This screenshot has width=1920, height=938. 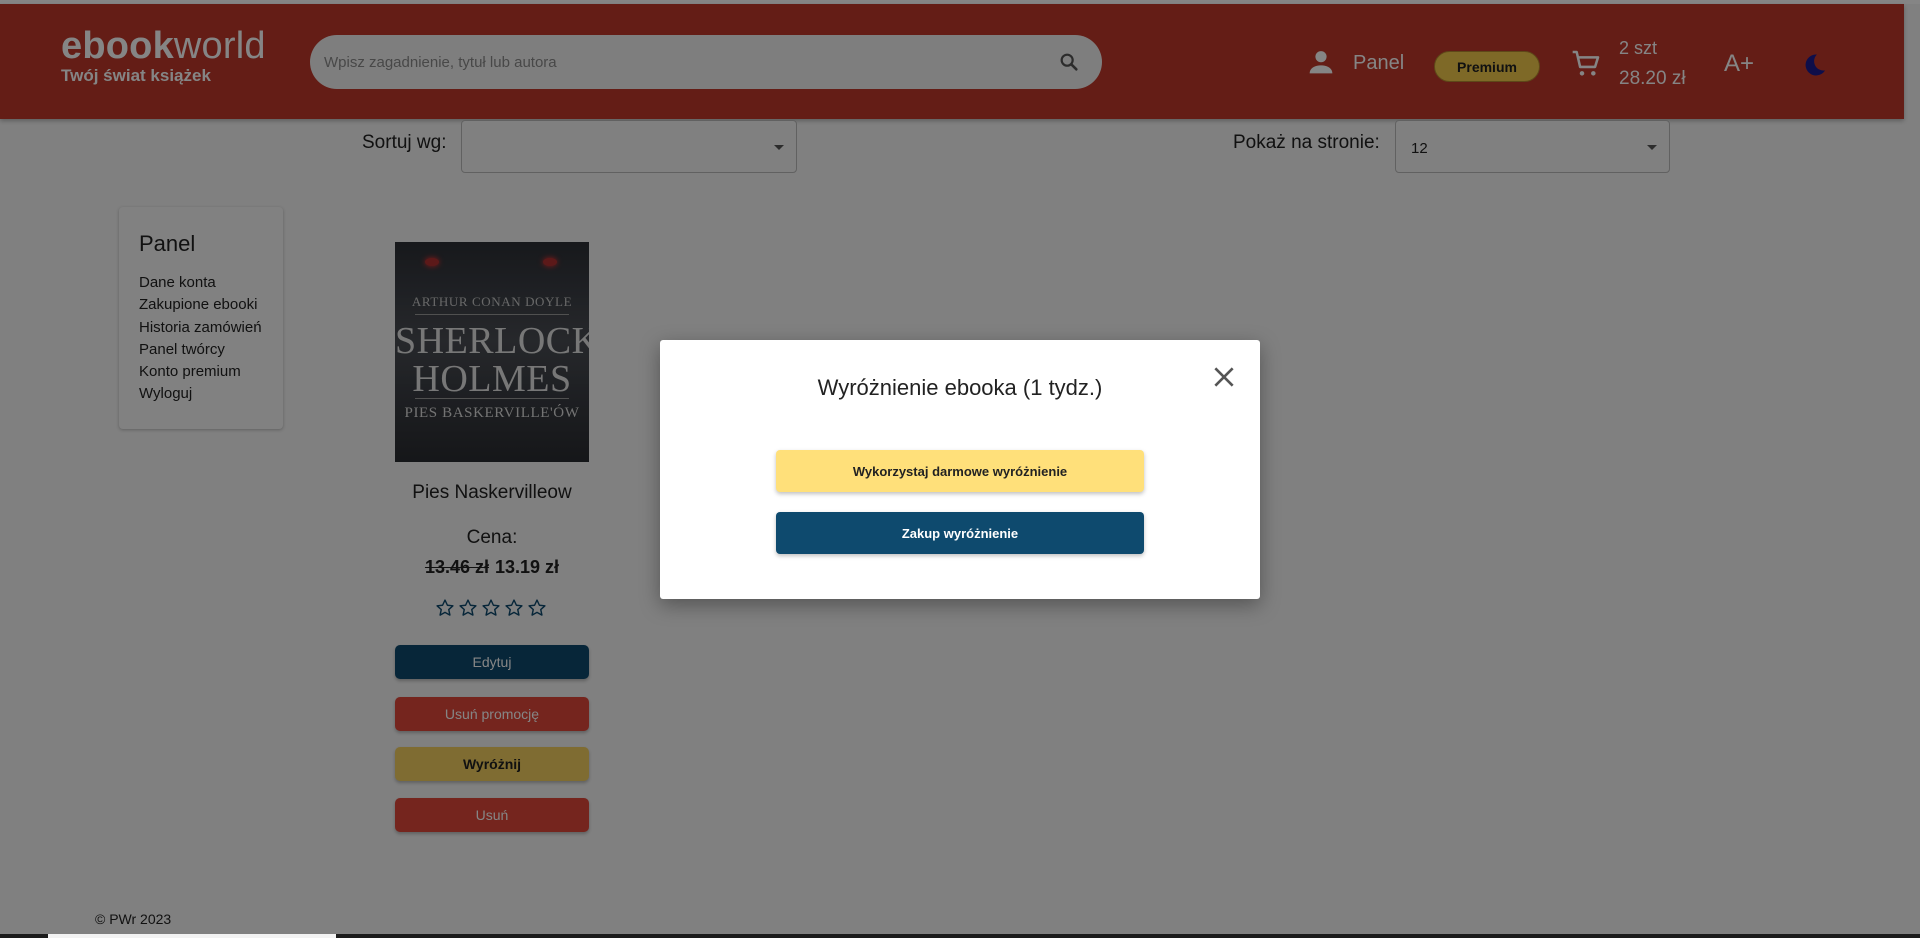 I want to click on modal-title: Wyróżnienie ebooka (1 tydz.), so click(x=960, y=387).